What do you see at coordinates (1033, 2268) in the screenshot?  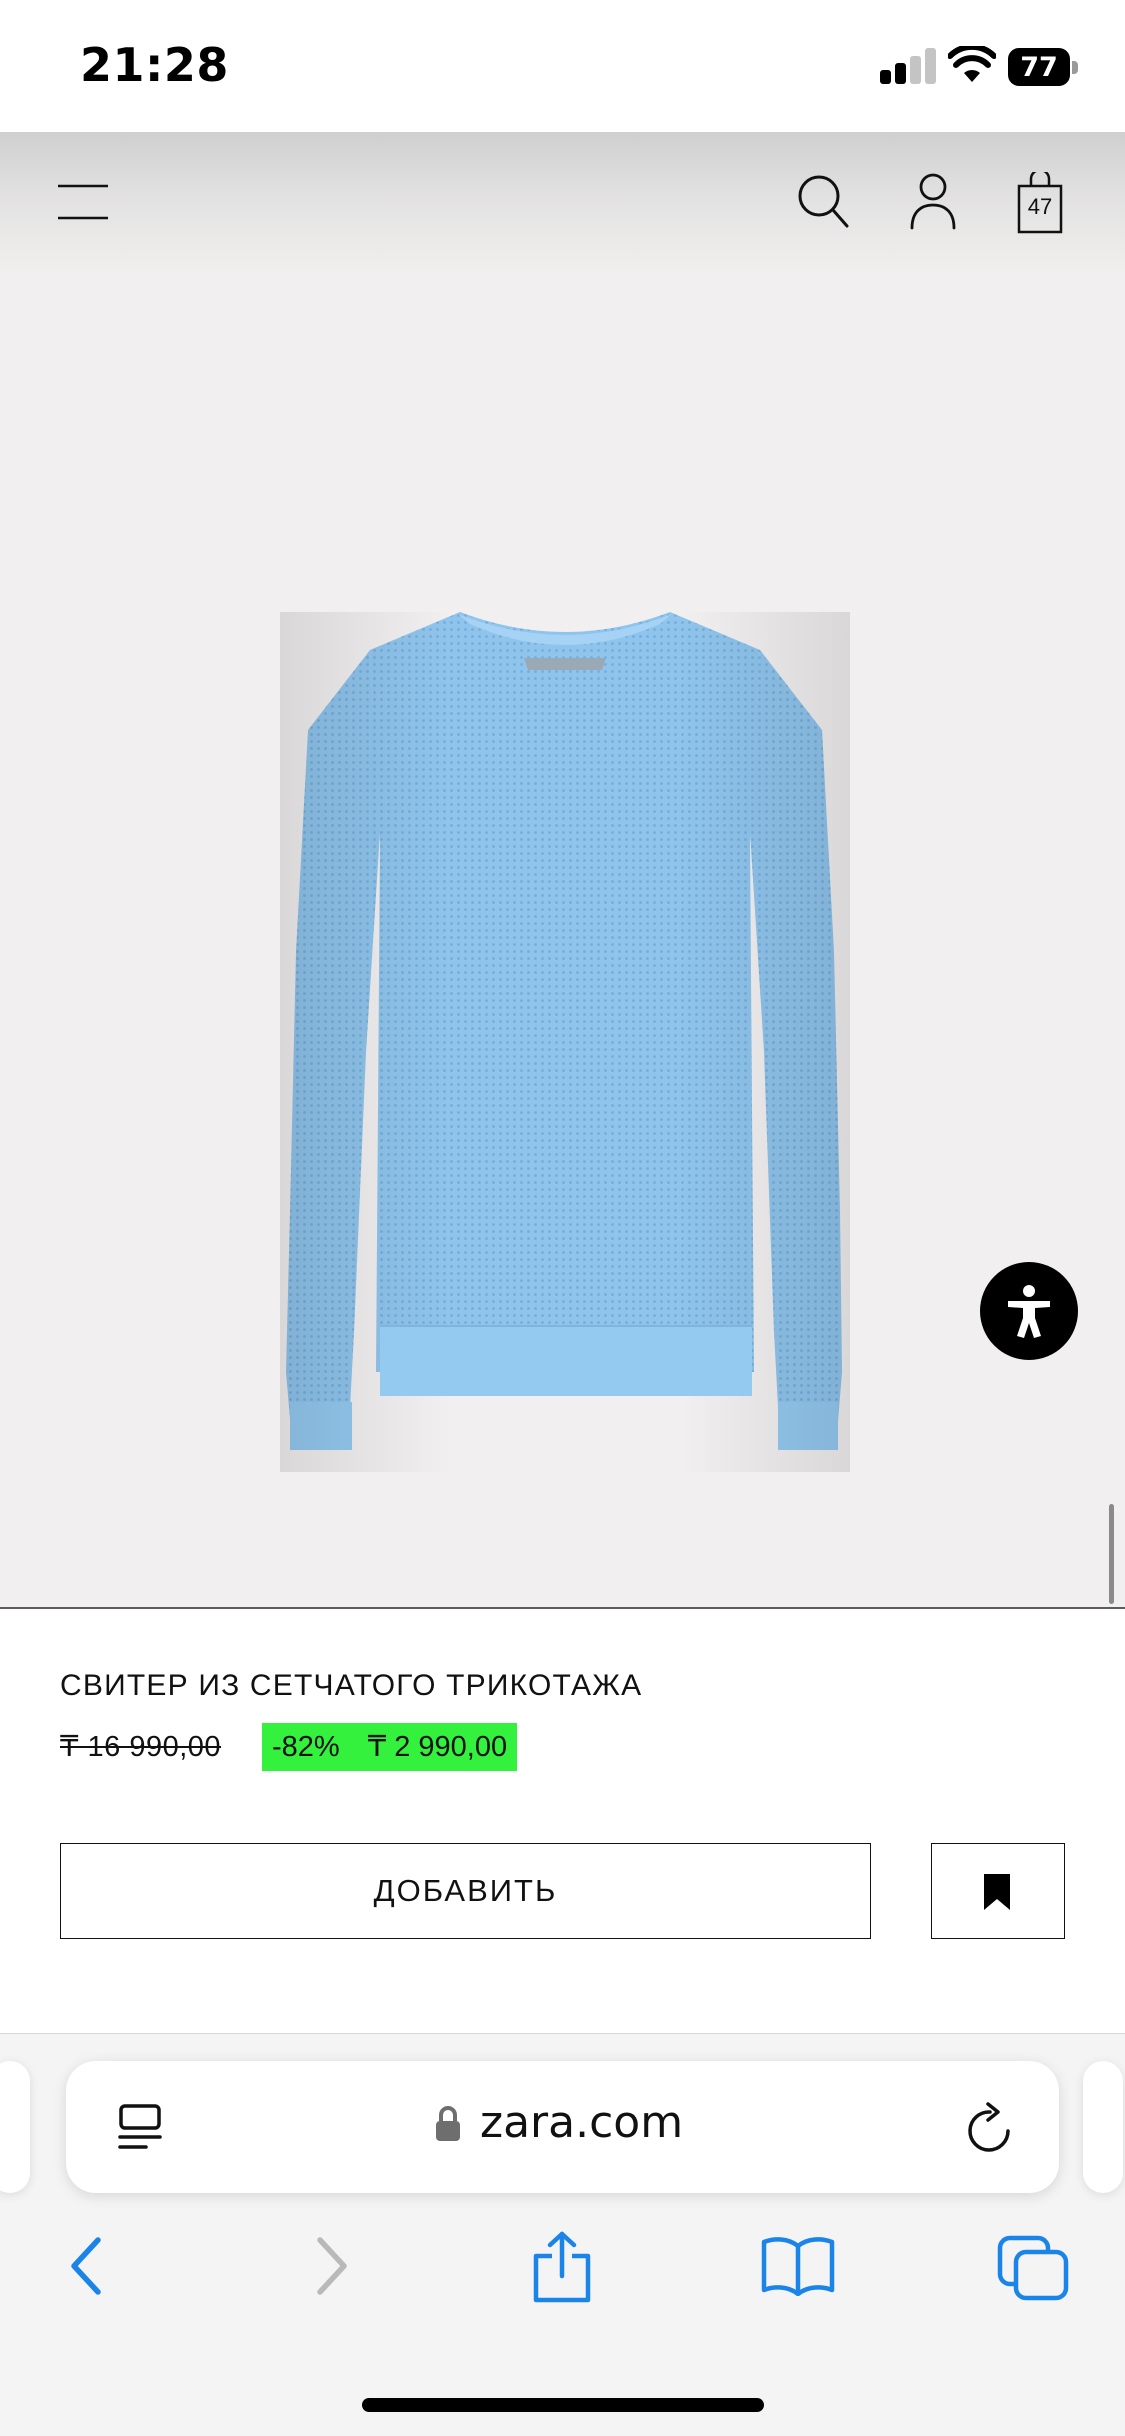 I see `tabs-icon` at bounding box center [1033, 2268].